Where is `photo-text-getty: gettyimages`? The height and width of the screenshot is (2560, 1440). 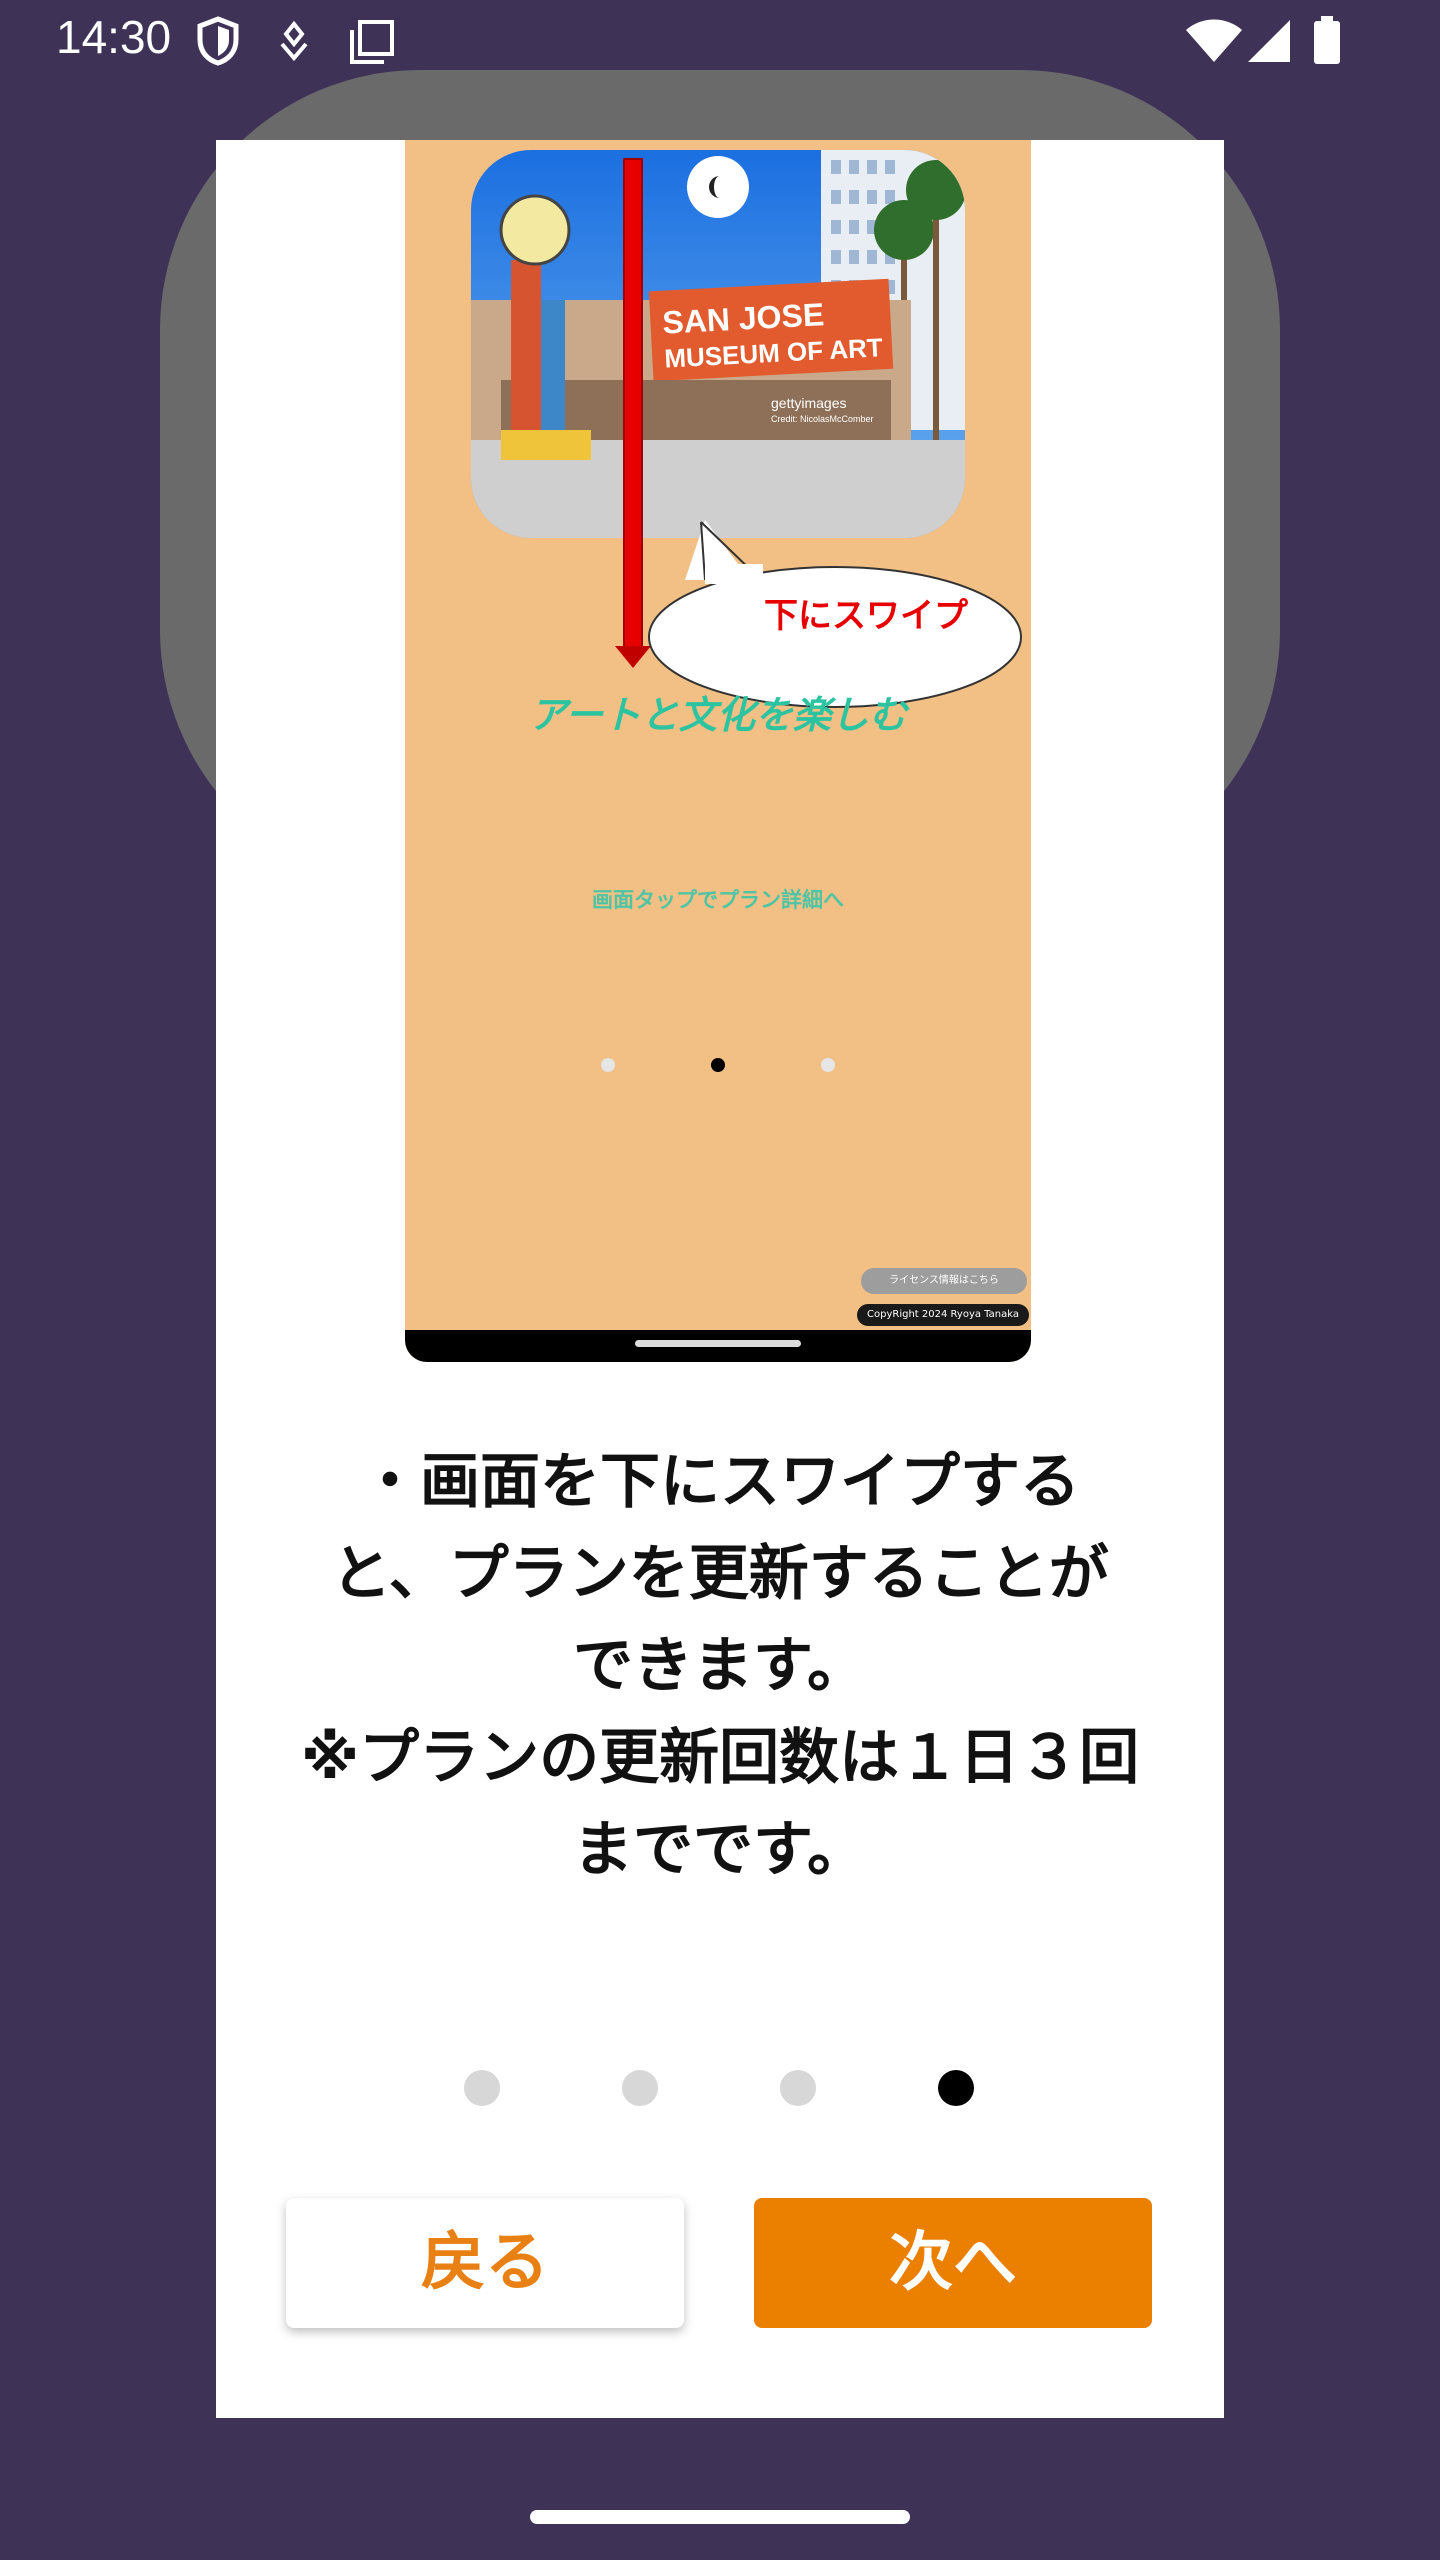
photo-text-getty: gettyimages is located at coordinates (808, 403).